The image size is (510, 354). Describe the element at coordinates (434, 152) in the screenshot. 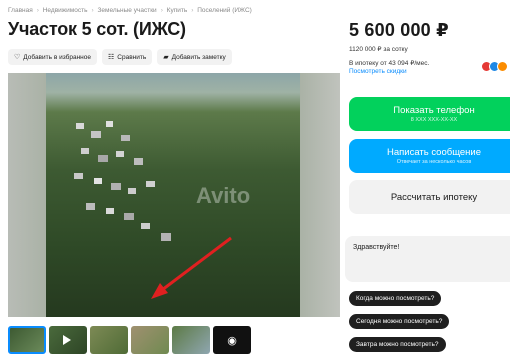

I see `write-message-label: Написать сообщение` at that location.